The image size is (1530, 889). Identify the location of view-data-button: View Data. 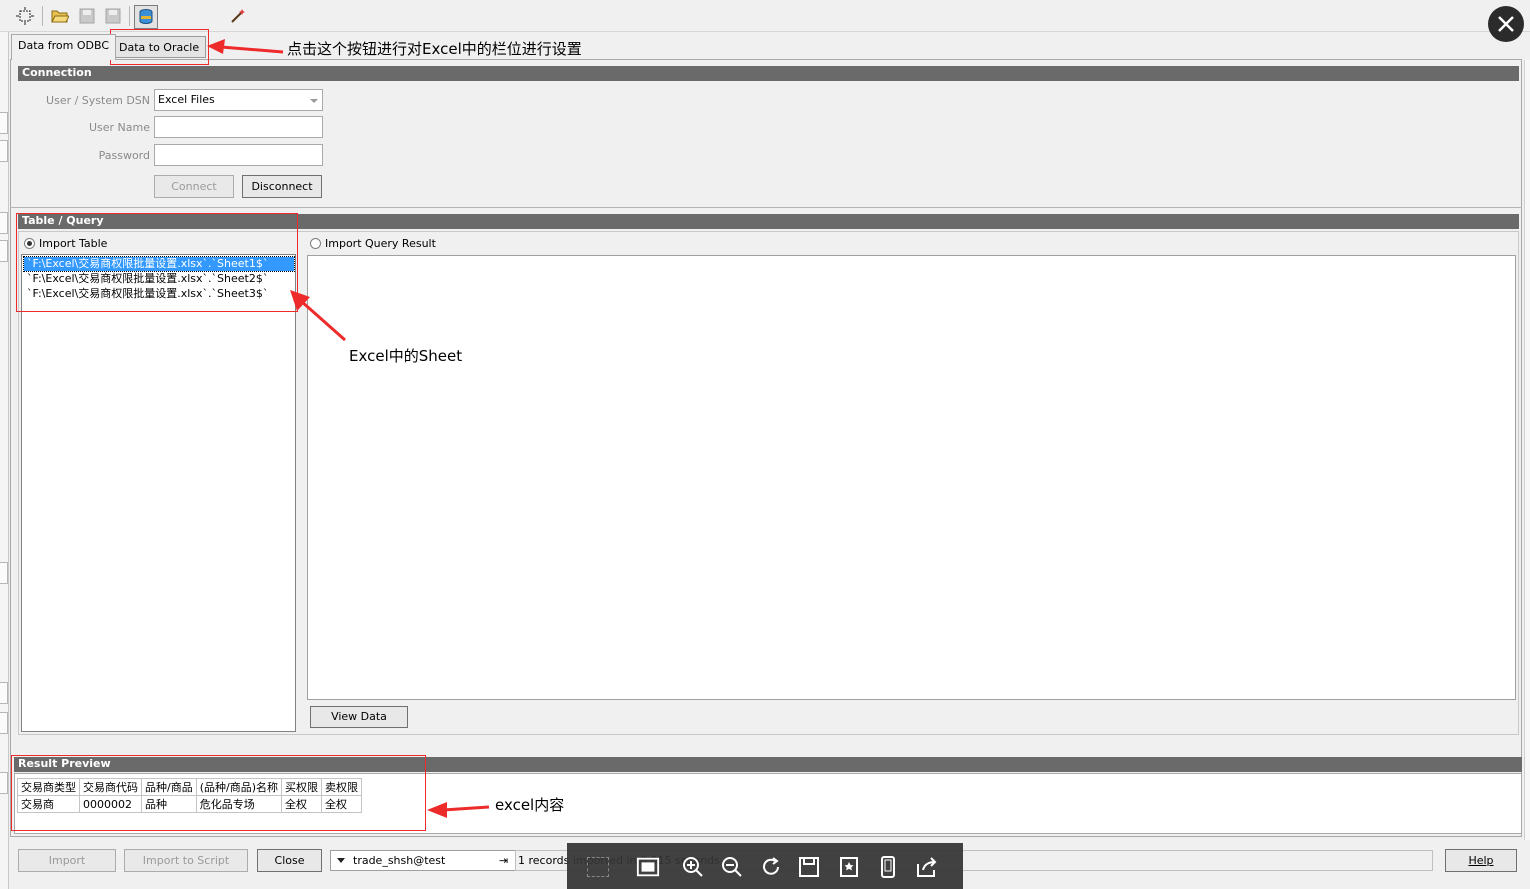
(359, 717).